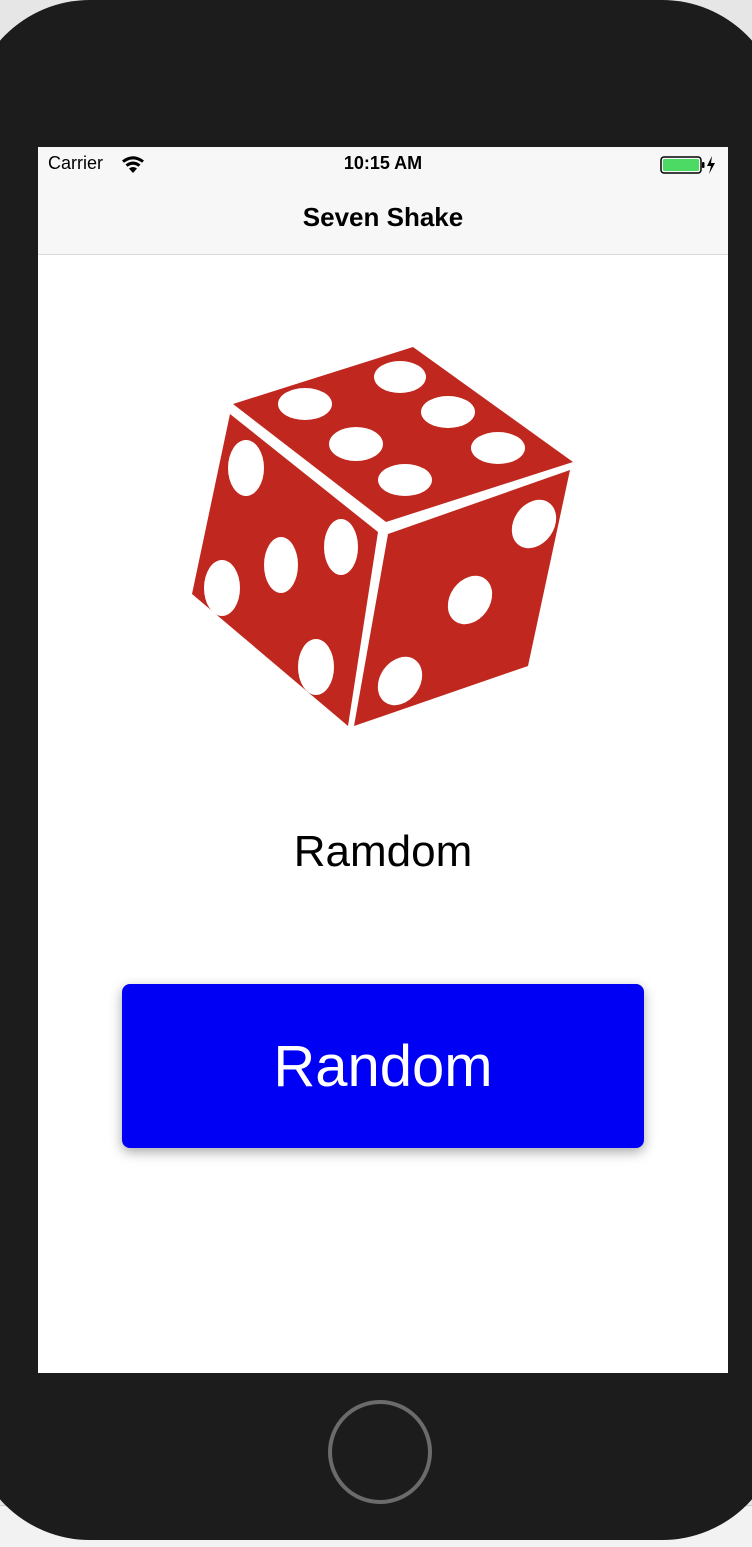 The width and height of the screenshot is (752, 1547). I want to click on status-time: 10:15 AM, so click(383, 163).